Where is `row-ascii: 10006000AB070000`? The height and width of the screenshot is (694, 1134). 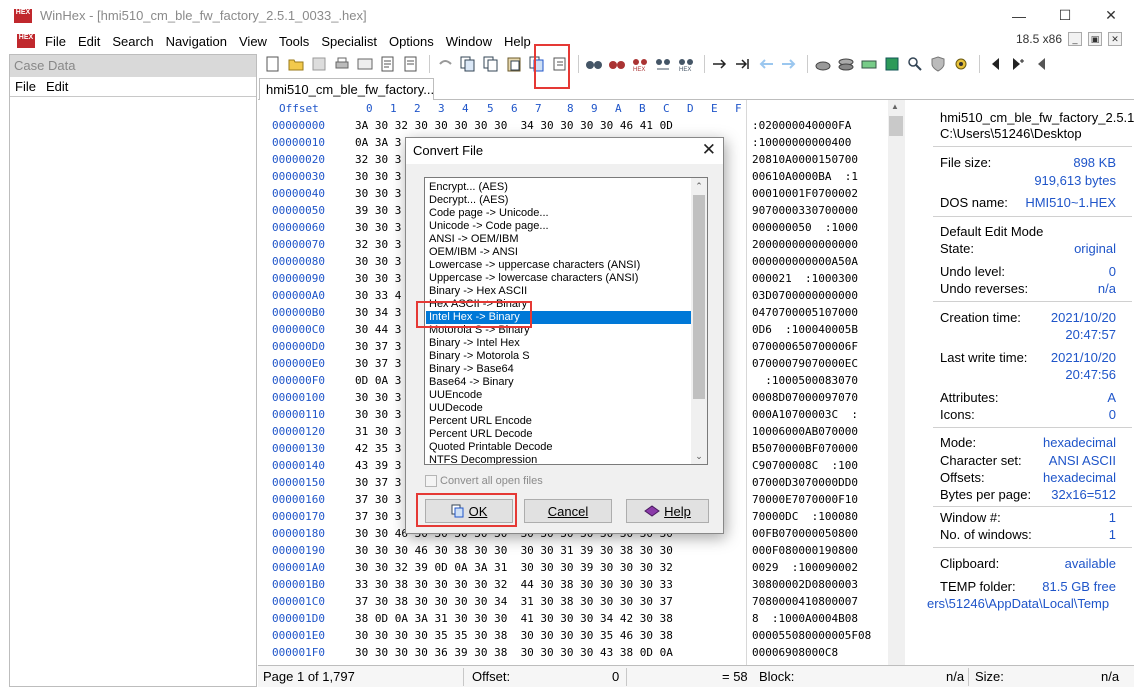 row-ascii: 10006000AB070000 is located at coordinates (805, 431).